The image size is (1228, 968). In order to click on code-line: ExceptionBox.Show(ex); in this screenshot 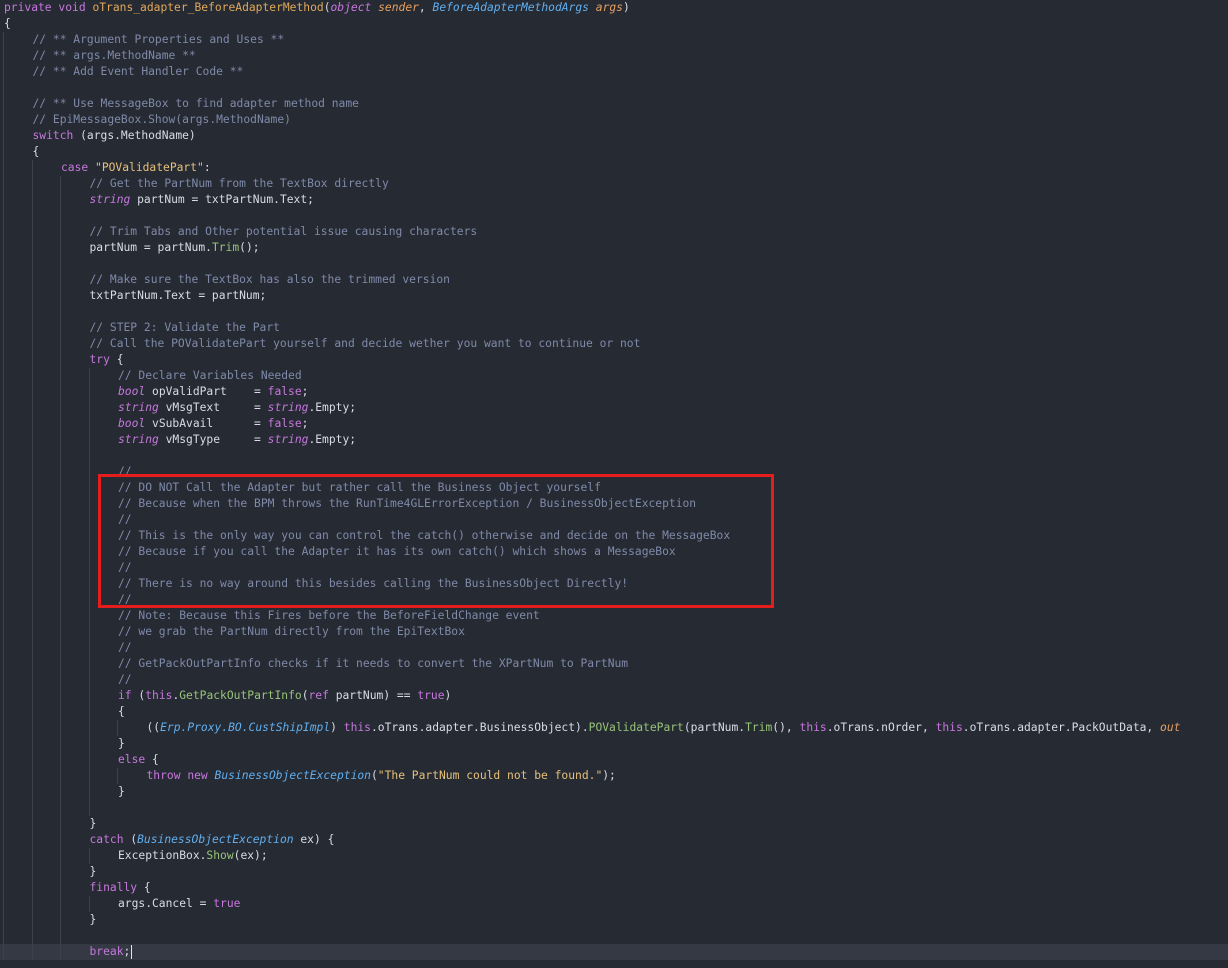, I will do `click(614, 856)`.